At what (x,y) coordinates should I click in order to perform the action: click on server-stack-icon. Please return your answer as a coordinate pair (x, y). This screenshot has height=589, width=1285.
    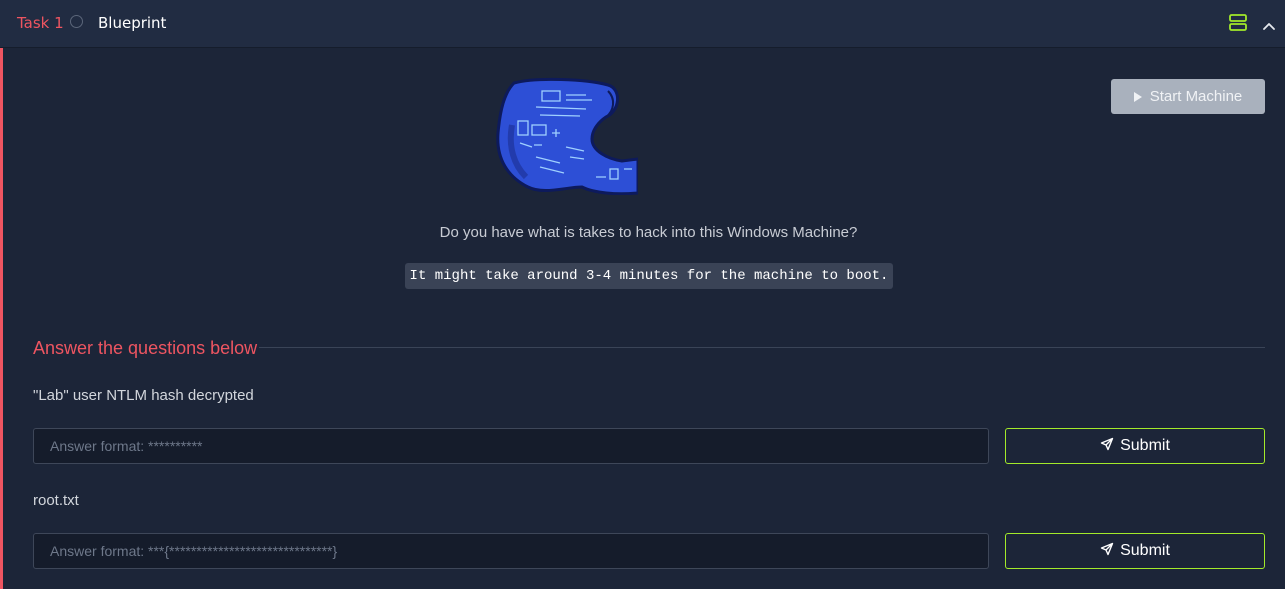
    Looking at the image, I should click on (1238, 24).